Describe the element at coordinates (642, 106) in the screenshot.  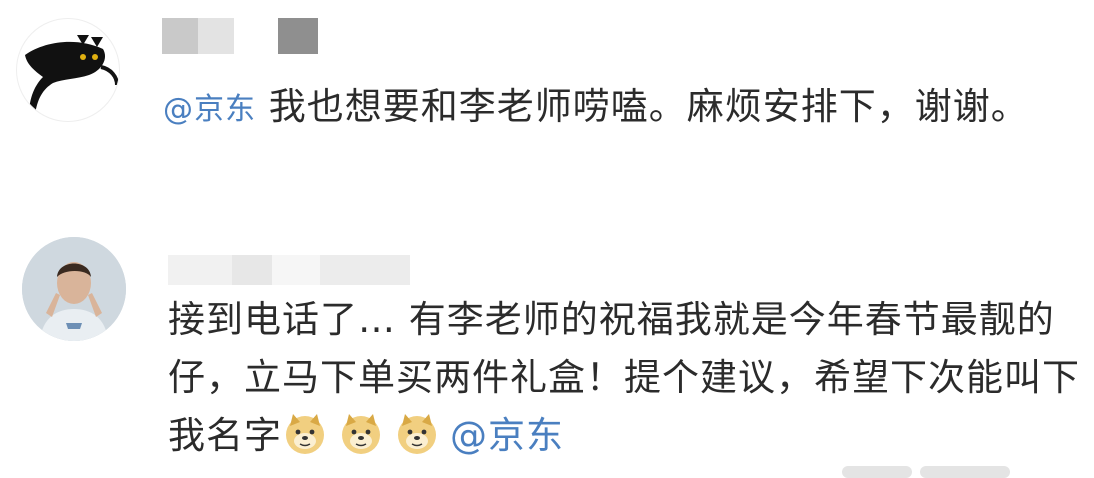
I see `comment-body: 我也想要和李老师唠嗑。麻烦安排下，谢谢。` at that location.